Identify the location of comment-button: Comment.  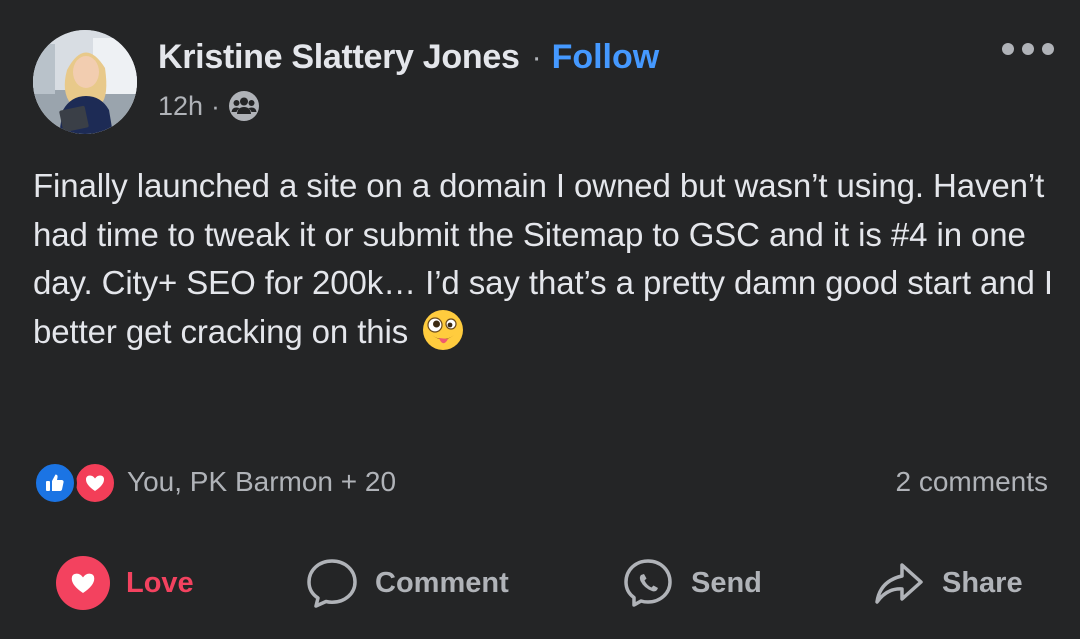
(407, 583).